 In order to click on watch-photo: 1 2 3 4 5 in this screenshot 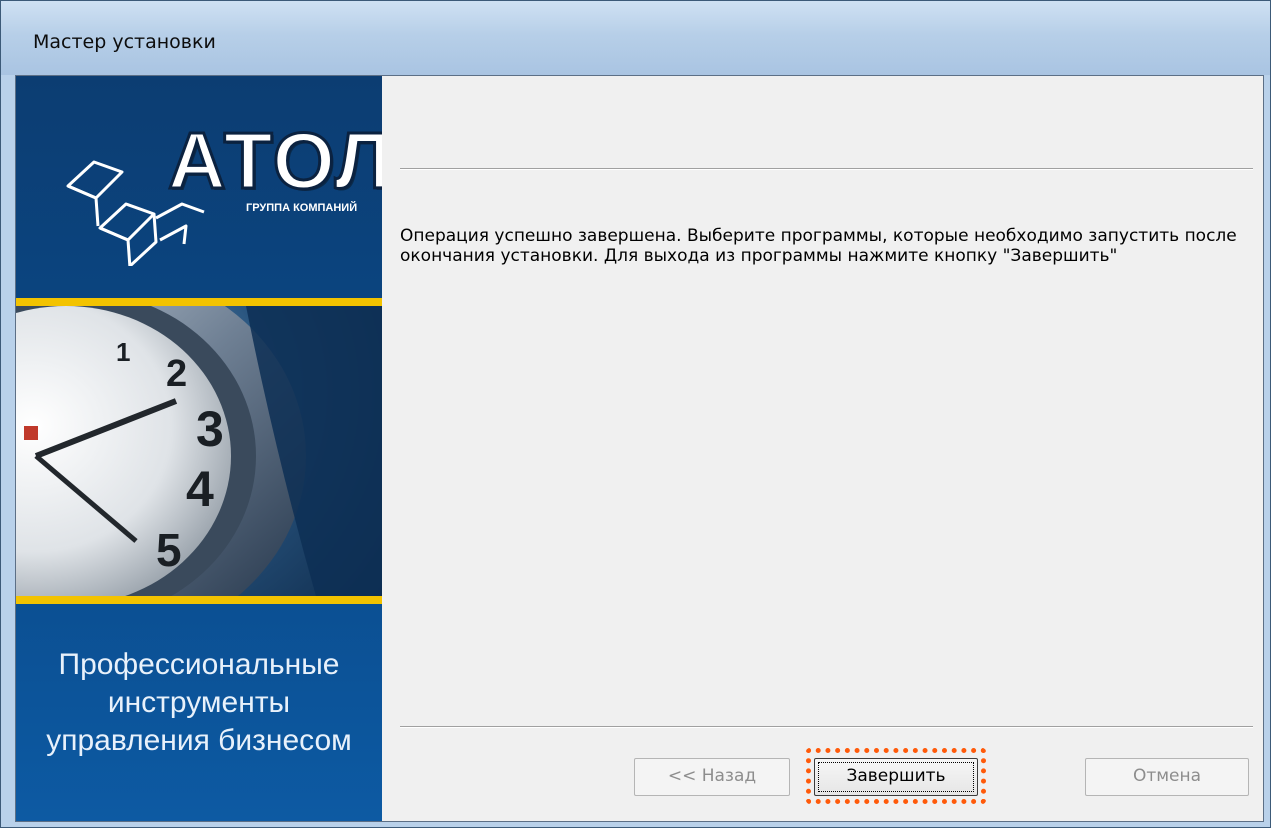, I will do `click(199, 451)`.